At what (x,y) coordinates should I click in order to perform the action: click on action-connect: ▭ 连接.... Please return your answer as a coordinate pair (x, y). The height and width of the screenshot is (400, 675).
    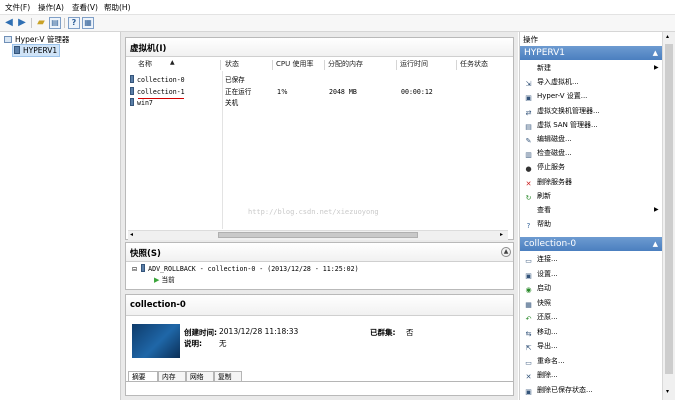
    Looking at the image, I should click on (541, 259).